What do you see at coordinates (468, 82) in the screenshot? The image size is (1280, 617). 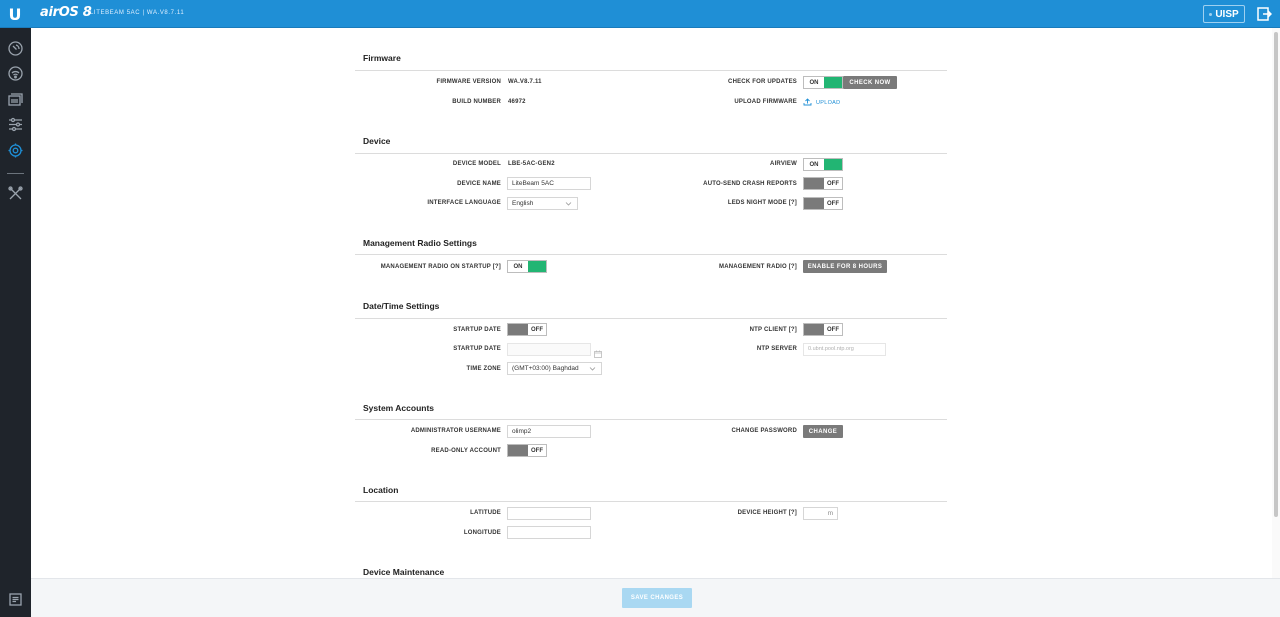 I see `firmware-version-label: FIRMWARE VERSION` at bounding box center [468, 82].